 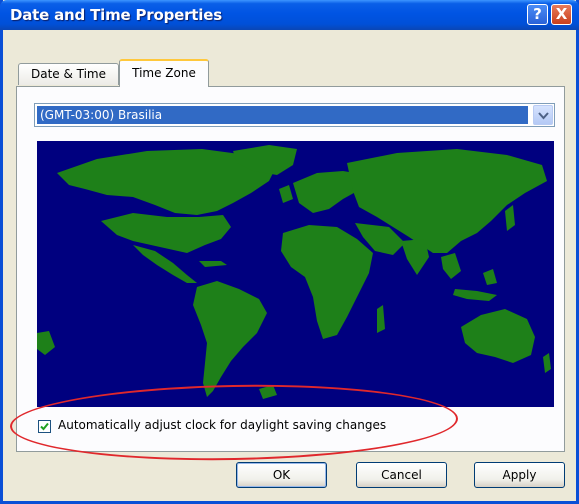 I want to click on title-bar: Date and Time Properties ? X, so click(x=289, y=15).